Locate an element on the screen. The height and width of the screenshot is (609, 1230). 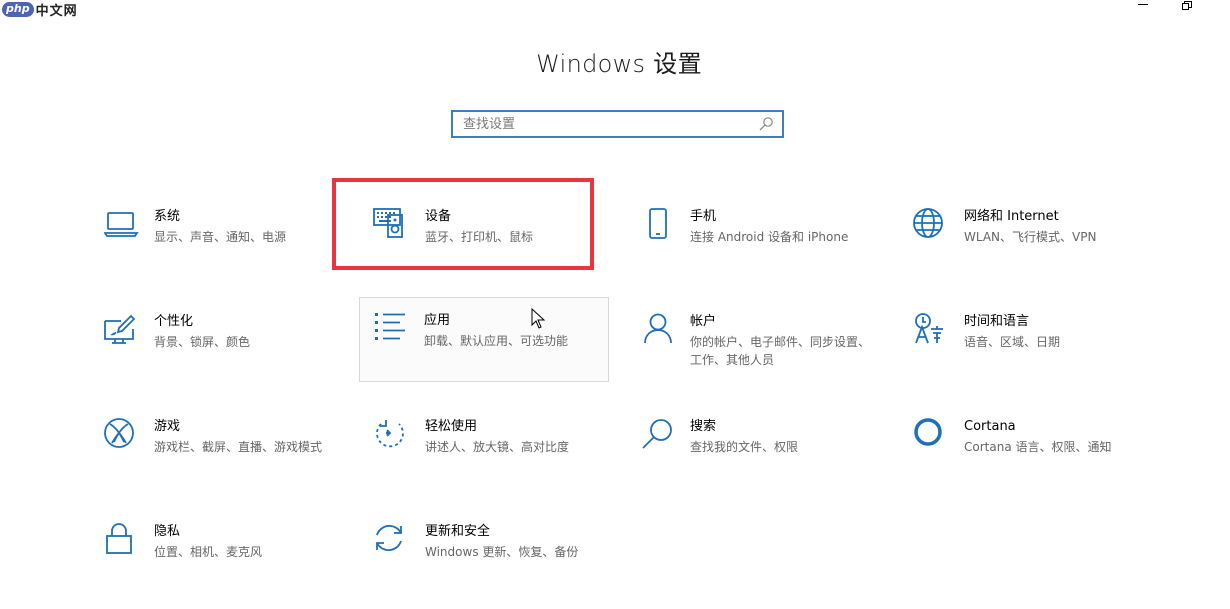
tile-subtitle: 讲述人、放大镜、高对比度 is located at coordinates (497, 447).